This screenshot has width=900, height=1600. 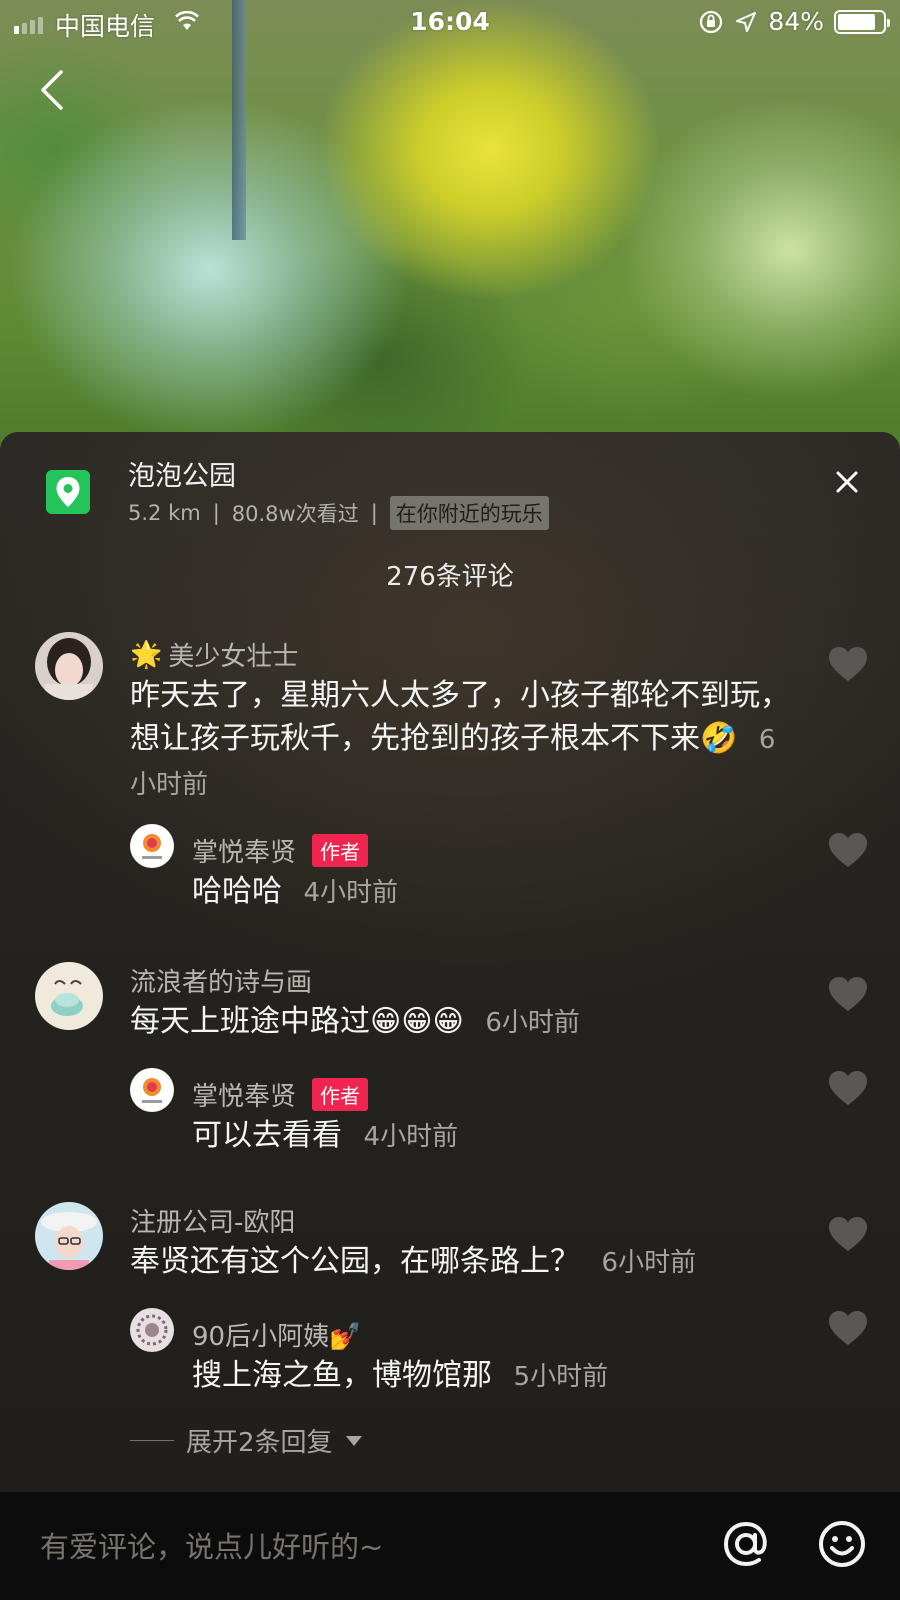 I want to click on close-icon, so click(x=847, y=482).